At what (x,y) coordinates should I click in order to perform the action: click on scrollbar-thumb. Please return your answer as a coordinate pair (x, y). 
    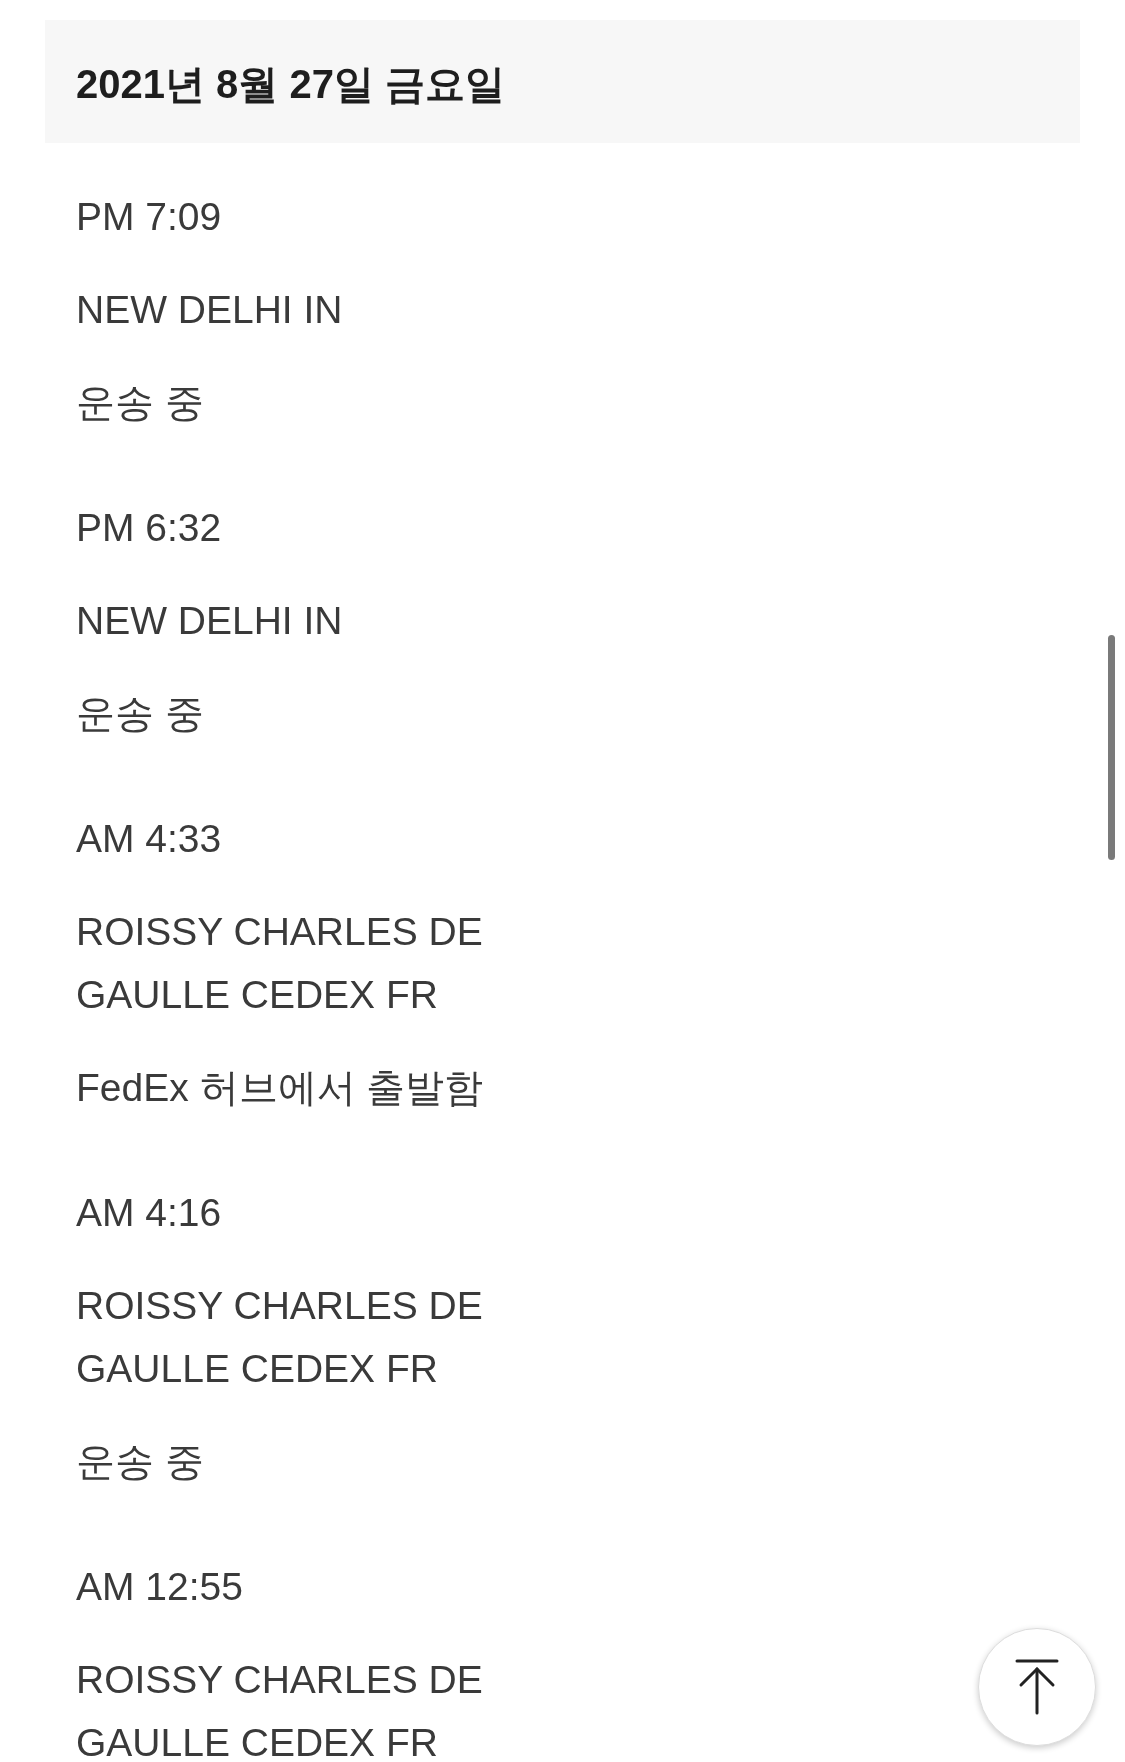
    Looking at the image, I should click on (1111, 747).